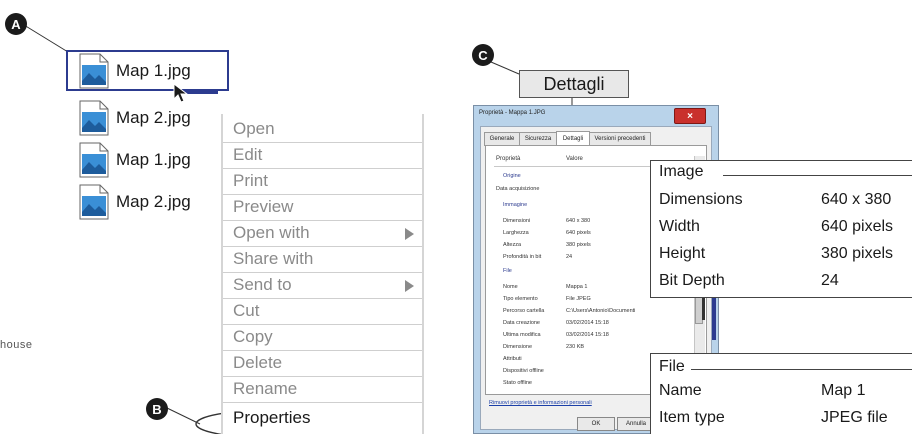 The height and width of the screenshot is (434, 912). What do you see at coordinates (512, 113) in the screenshot?
I see `dialog-title: Proprietà - Mappa 1.JPG` at bounding box center [512, 113].